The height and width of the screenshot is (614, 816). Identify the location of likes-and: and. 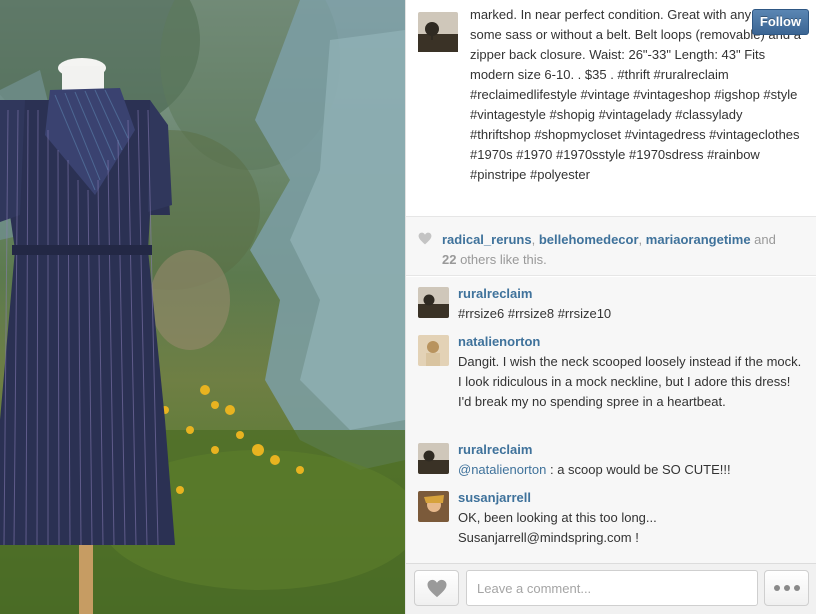
(763, 239).